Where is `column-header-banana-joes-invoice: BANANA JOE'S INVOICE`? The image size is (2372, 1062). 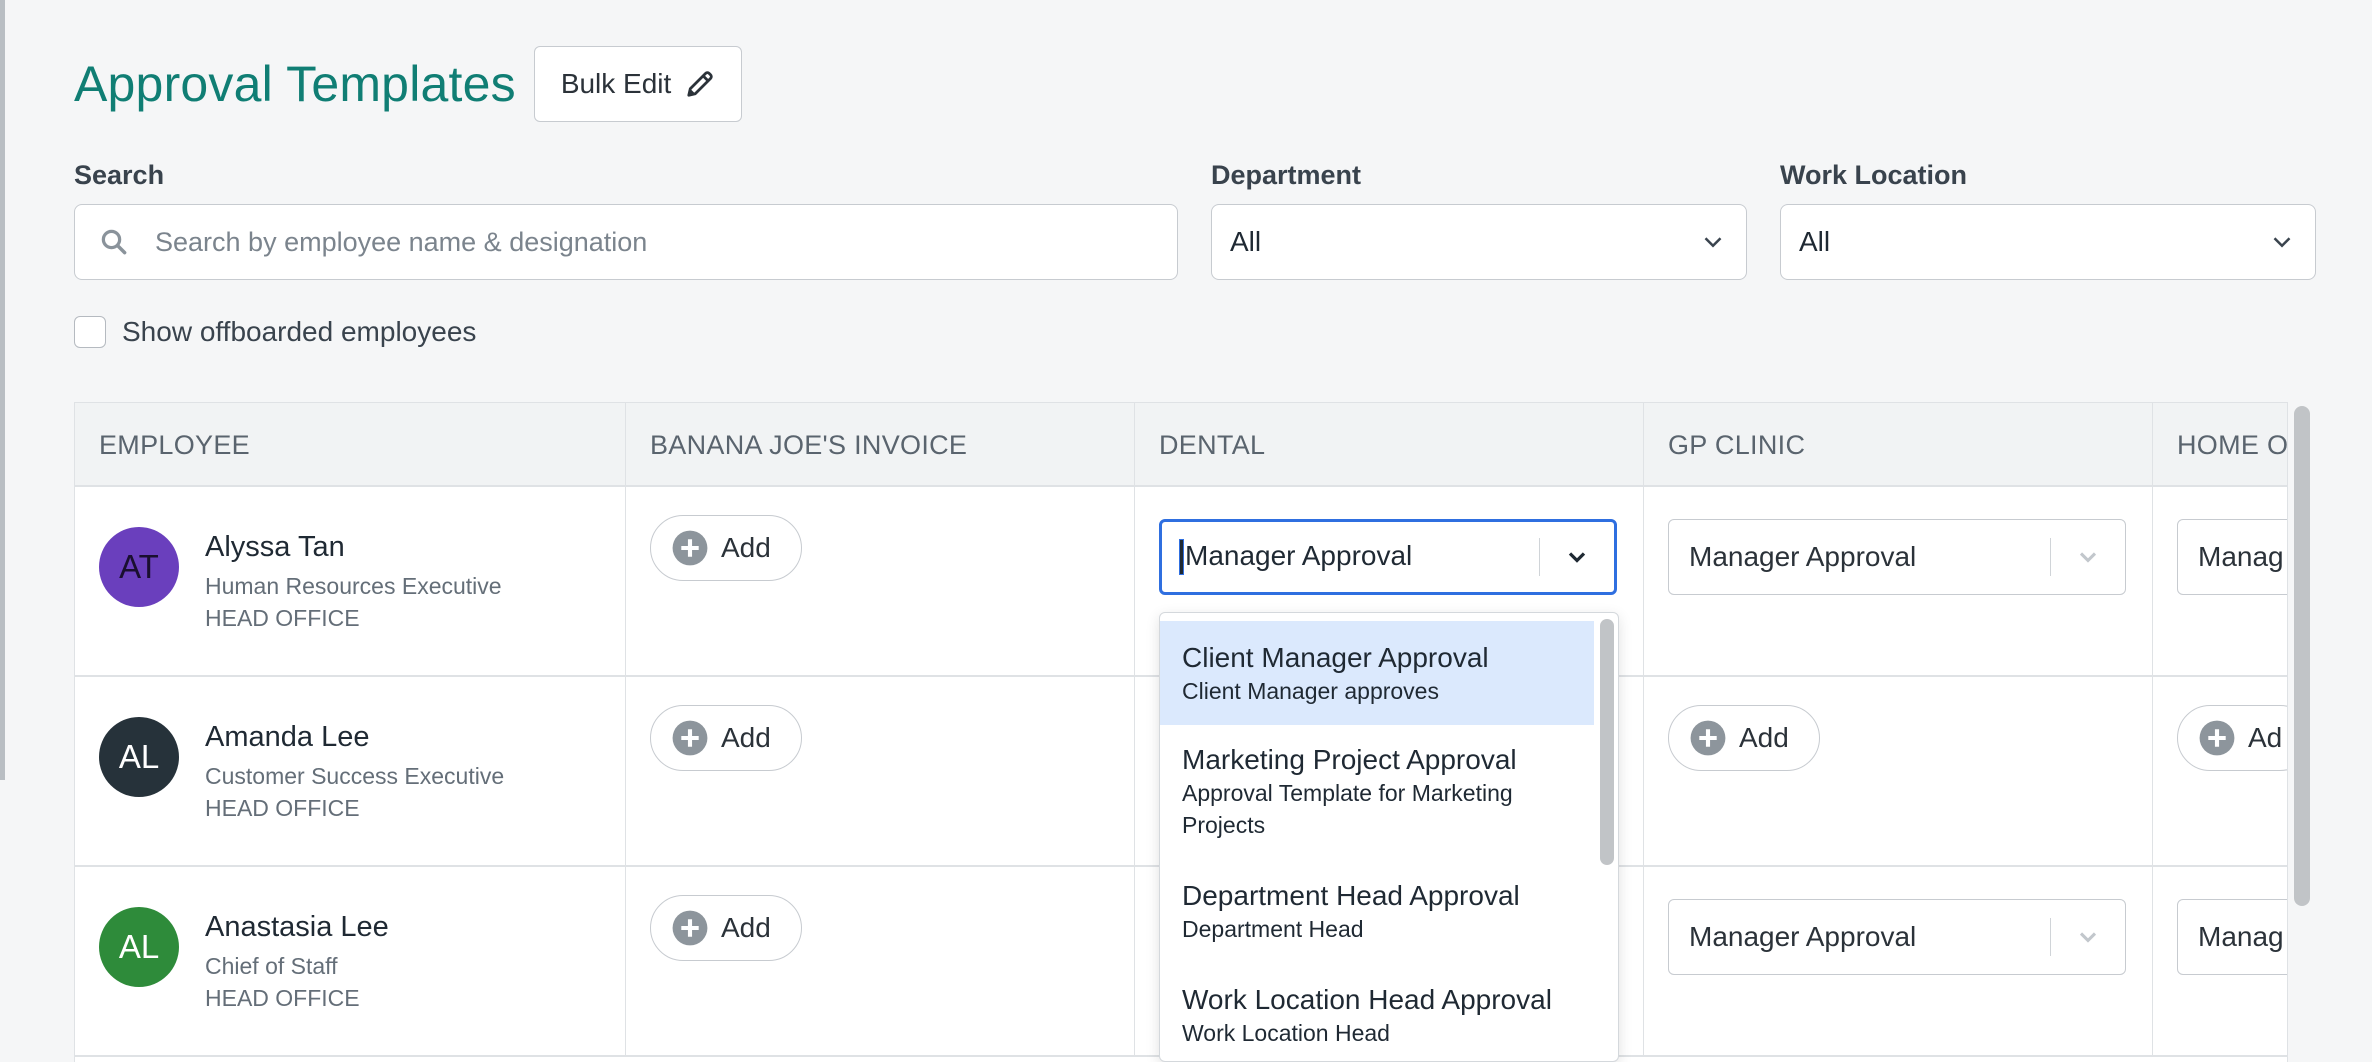
column-header-banana-joes-invoice: BANANA JOE'S INVOICE is located at coordinates (880, 445).